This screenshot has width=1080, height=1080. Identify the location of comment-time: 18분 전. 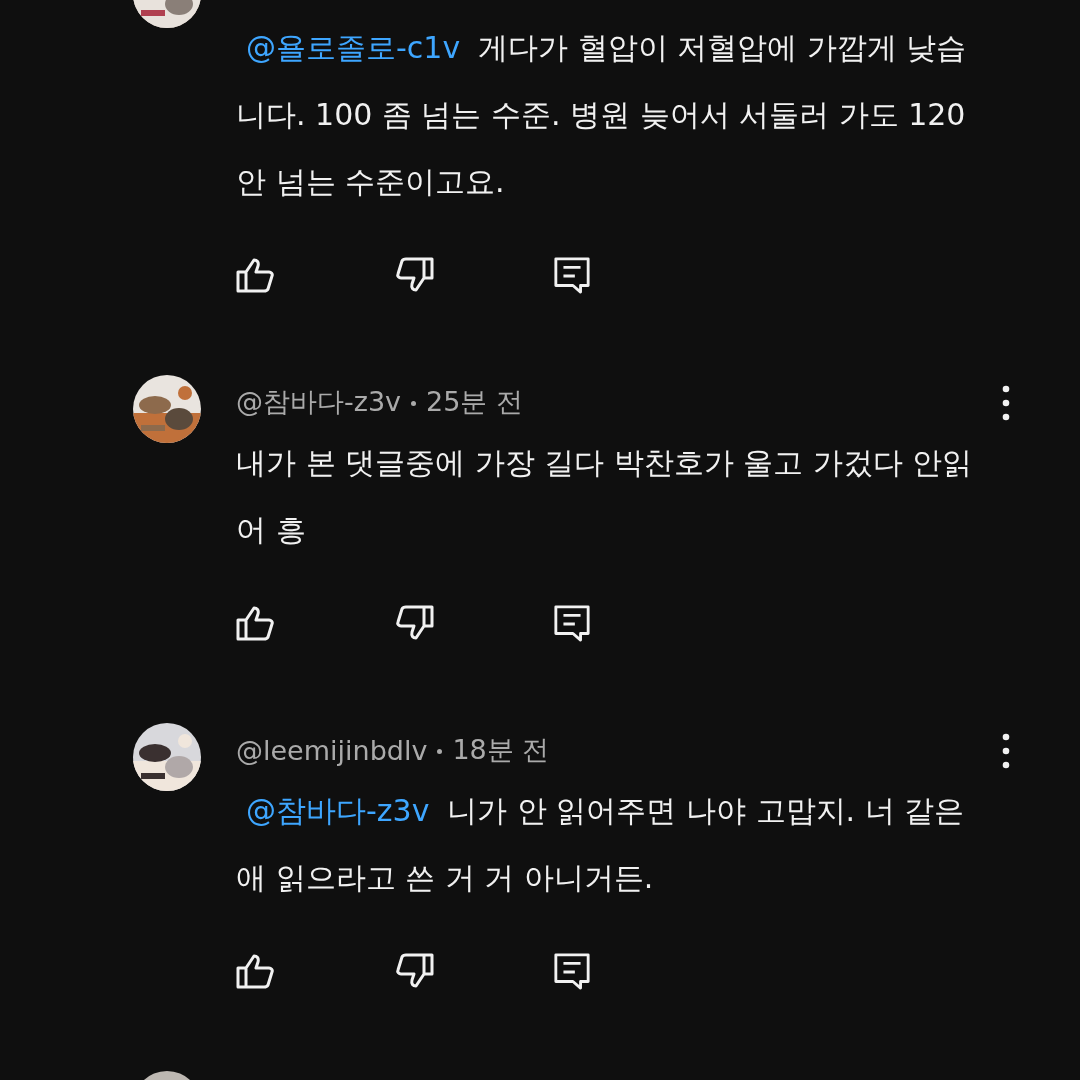
(493, 750).